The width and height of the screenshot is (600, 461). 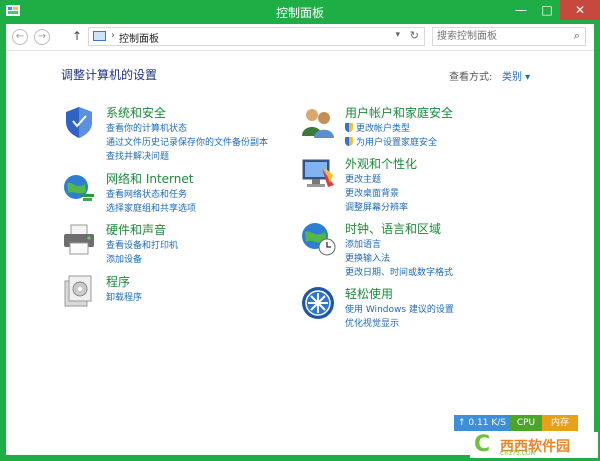 I want to click on link-uninstall-program: 卸载程序, so click(x=124, y=296).